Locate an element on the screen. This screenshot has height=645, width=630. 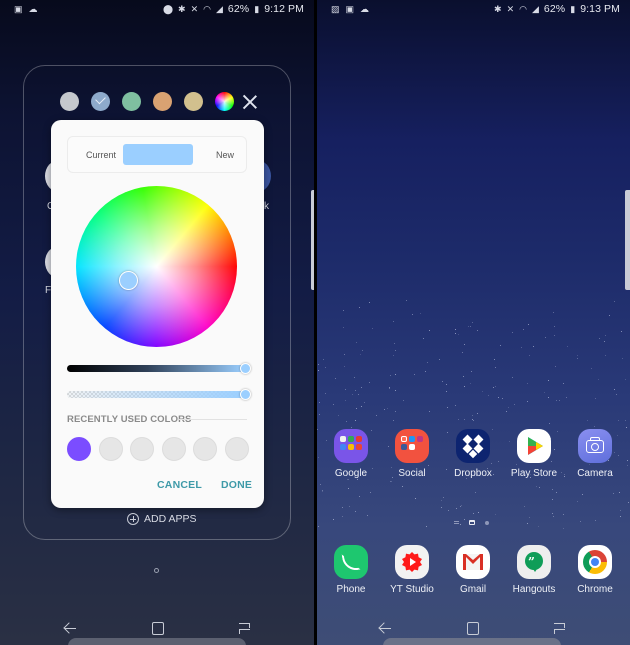
page-indicator is located at coordinates (471, 522).